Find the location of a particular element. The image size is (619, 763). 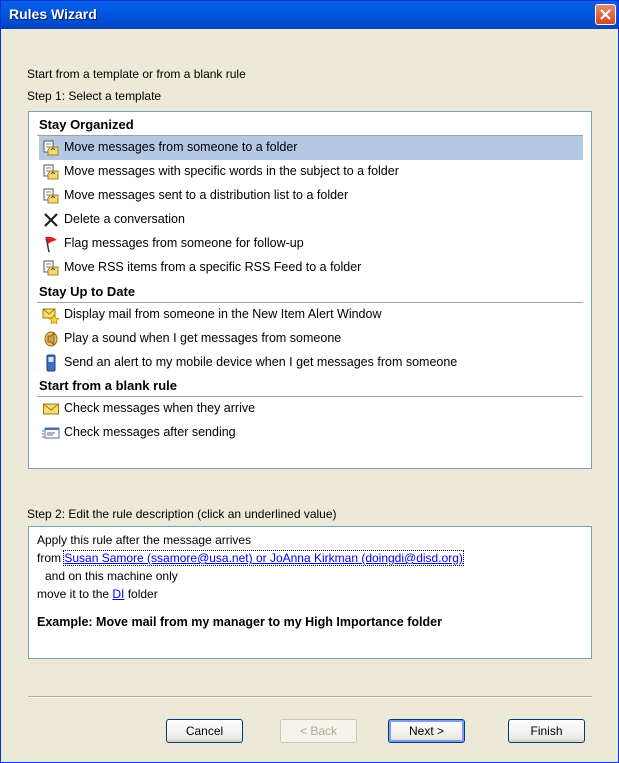

folder-link: DI is located at coordinates (118, 594).